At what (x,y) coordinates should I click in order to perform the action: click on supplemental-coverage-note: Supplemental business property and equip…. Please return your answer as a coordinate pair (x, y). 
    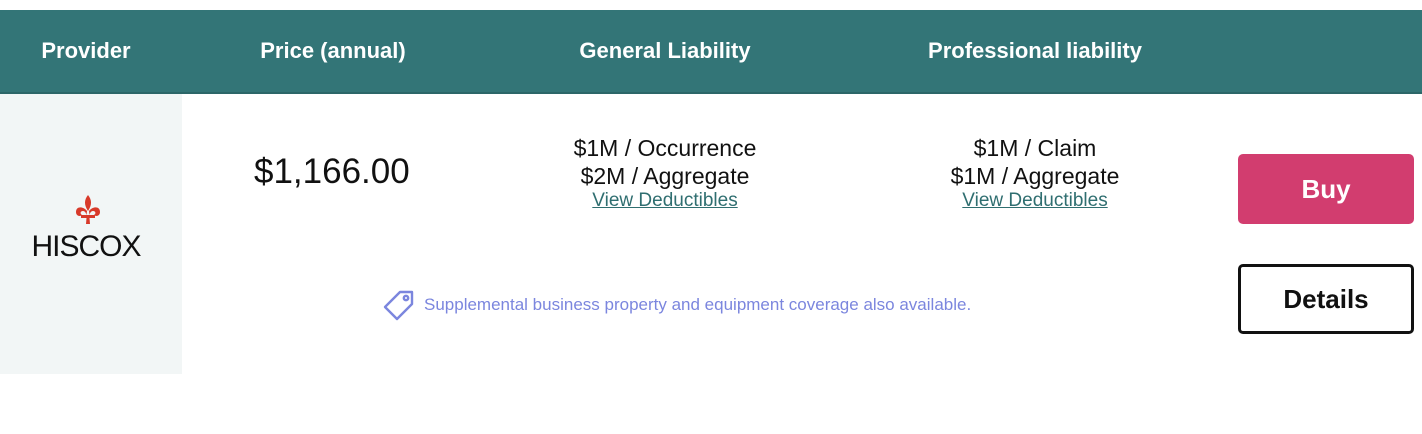
    Looking at the image, I should click on (676, 305).